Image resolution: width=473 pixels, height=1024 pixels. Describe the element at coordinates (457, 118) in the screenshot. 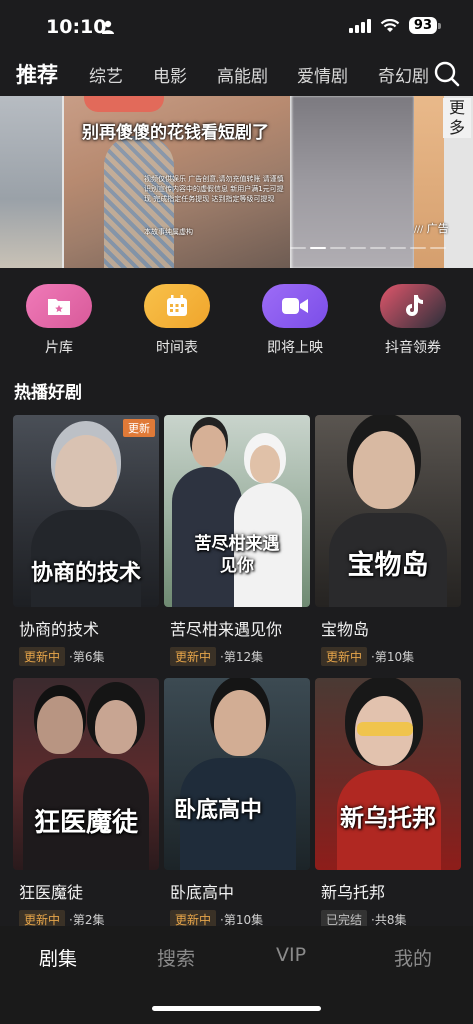

I see `more-categories-button: 更多` at that location.